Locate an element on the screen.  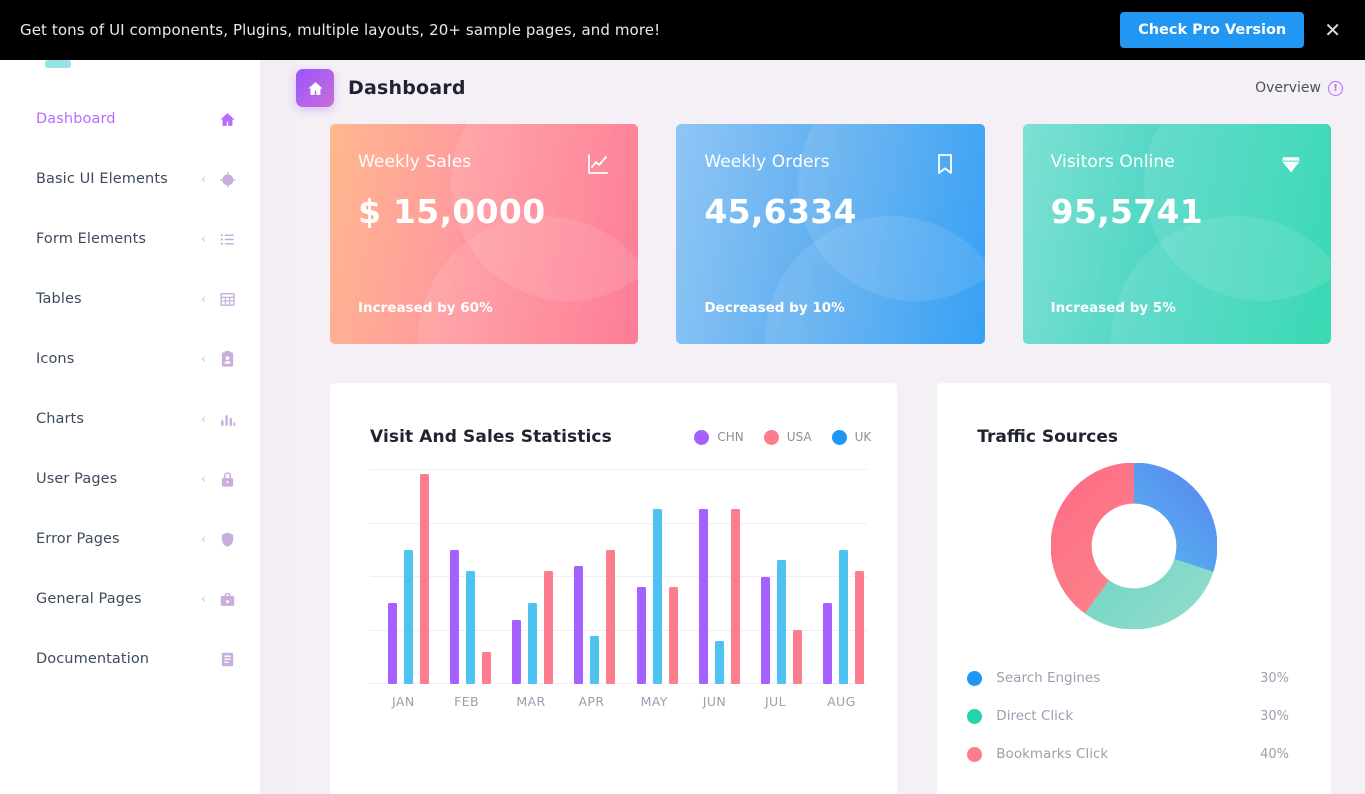
shield-icon is located at coordinates (227, 539).